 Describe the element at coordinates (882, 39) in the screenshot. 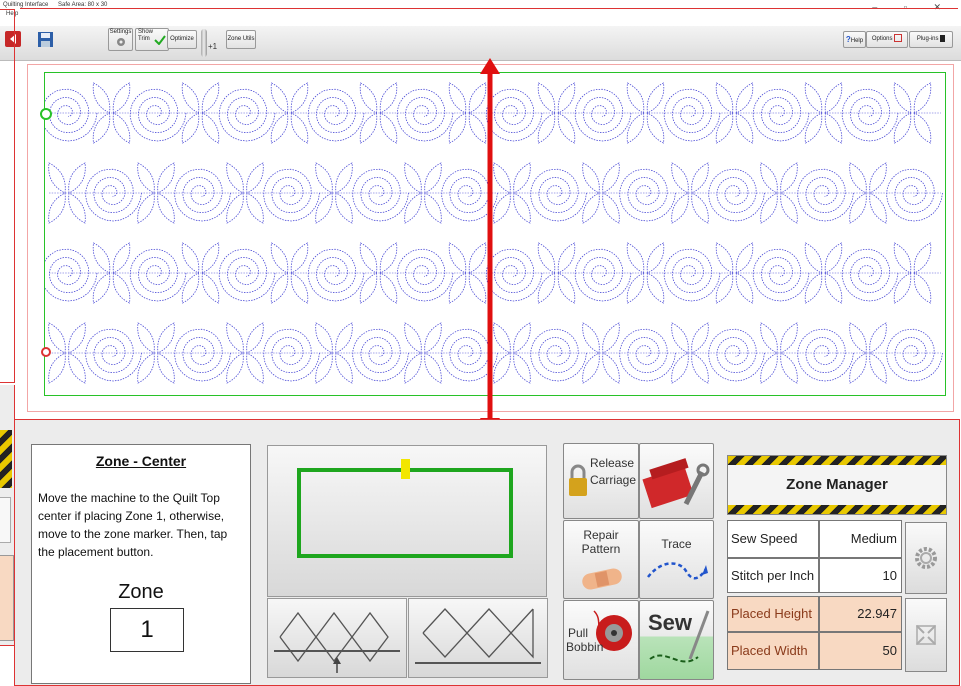

I see `options-label: Options` at that location.